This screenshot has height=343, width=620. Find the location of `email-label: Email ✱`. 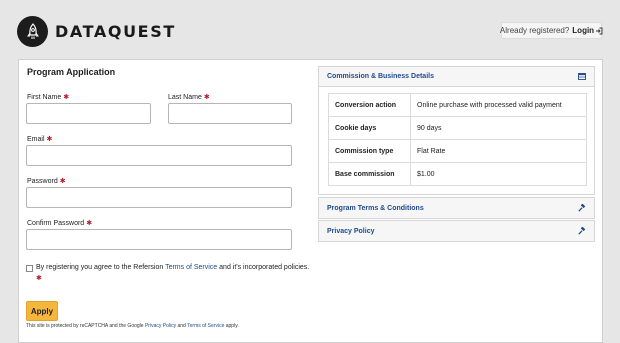

email-label: Email ✱ is located at coordinates (39, 139).